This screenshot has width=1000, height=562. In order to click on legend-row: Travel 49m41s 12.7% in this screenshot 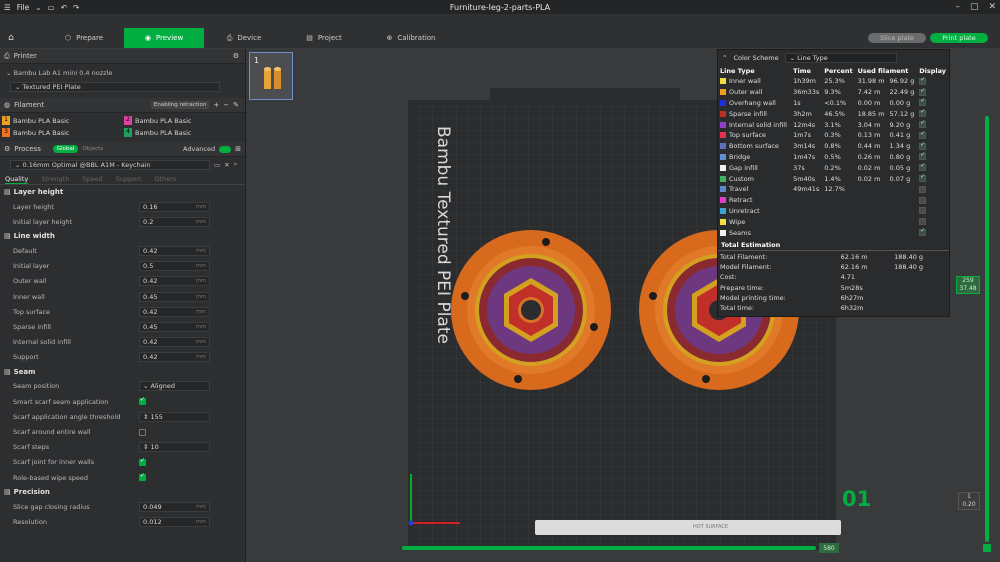, I will do `click(833, 189)`.